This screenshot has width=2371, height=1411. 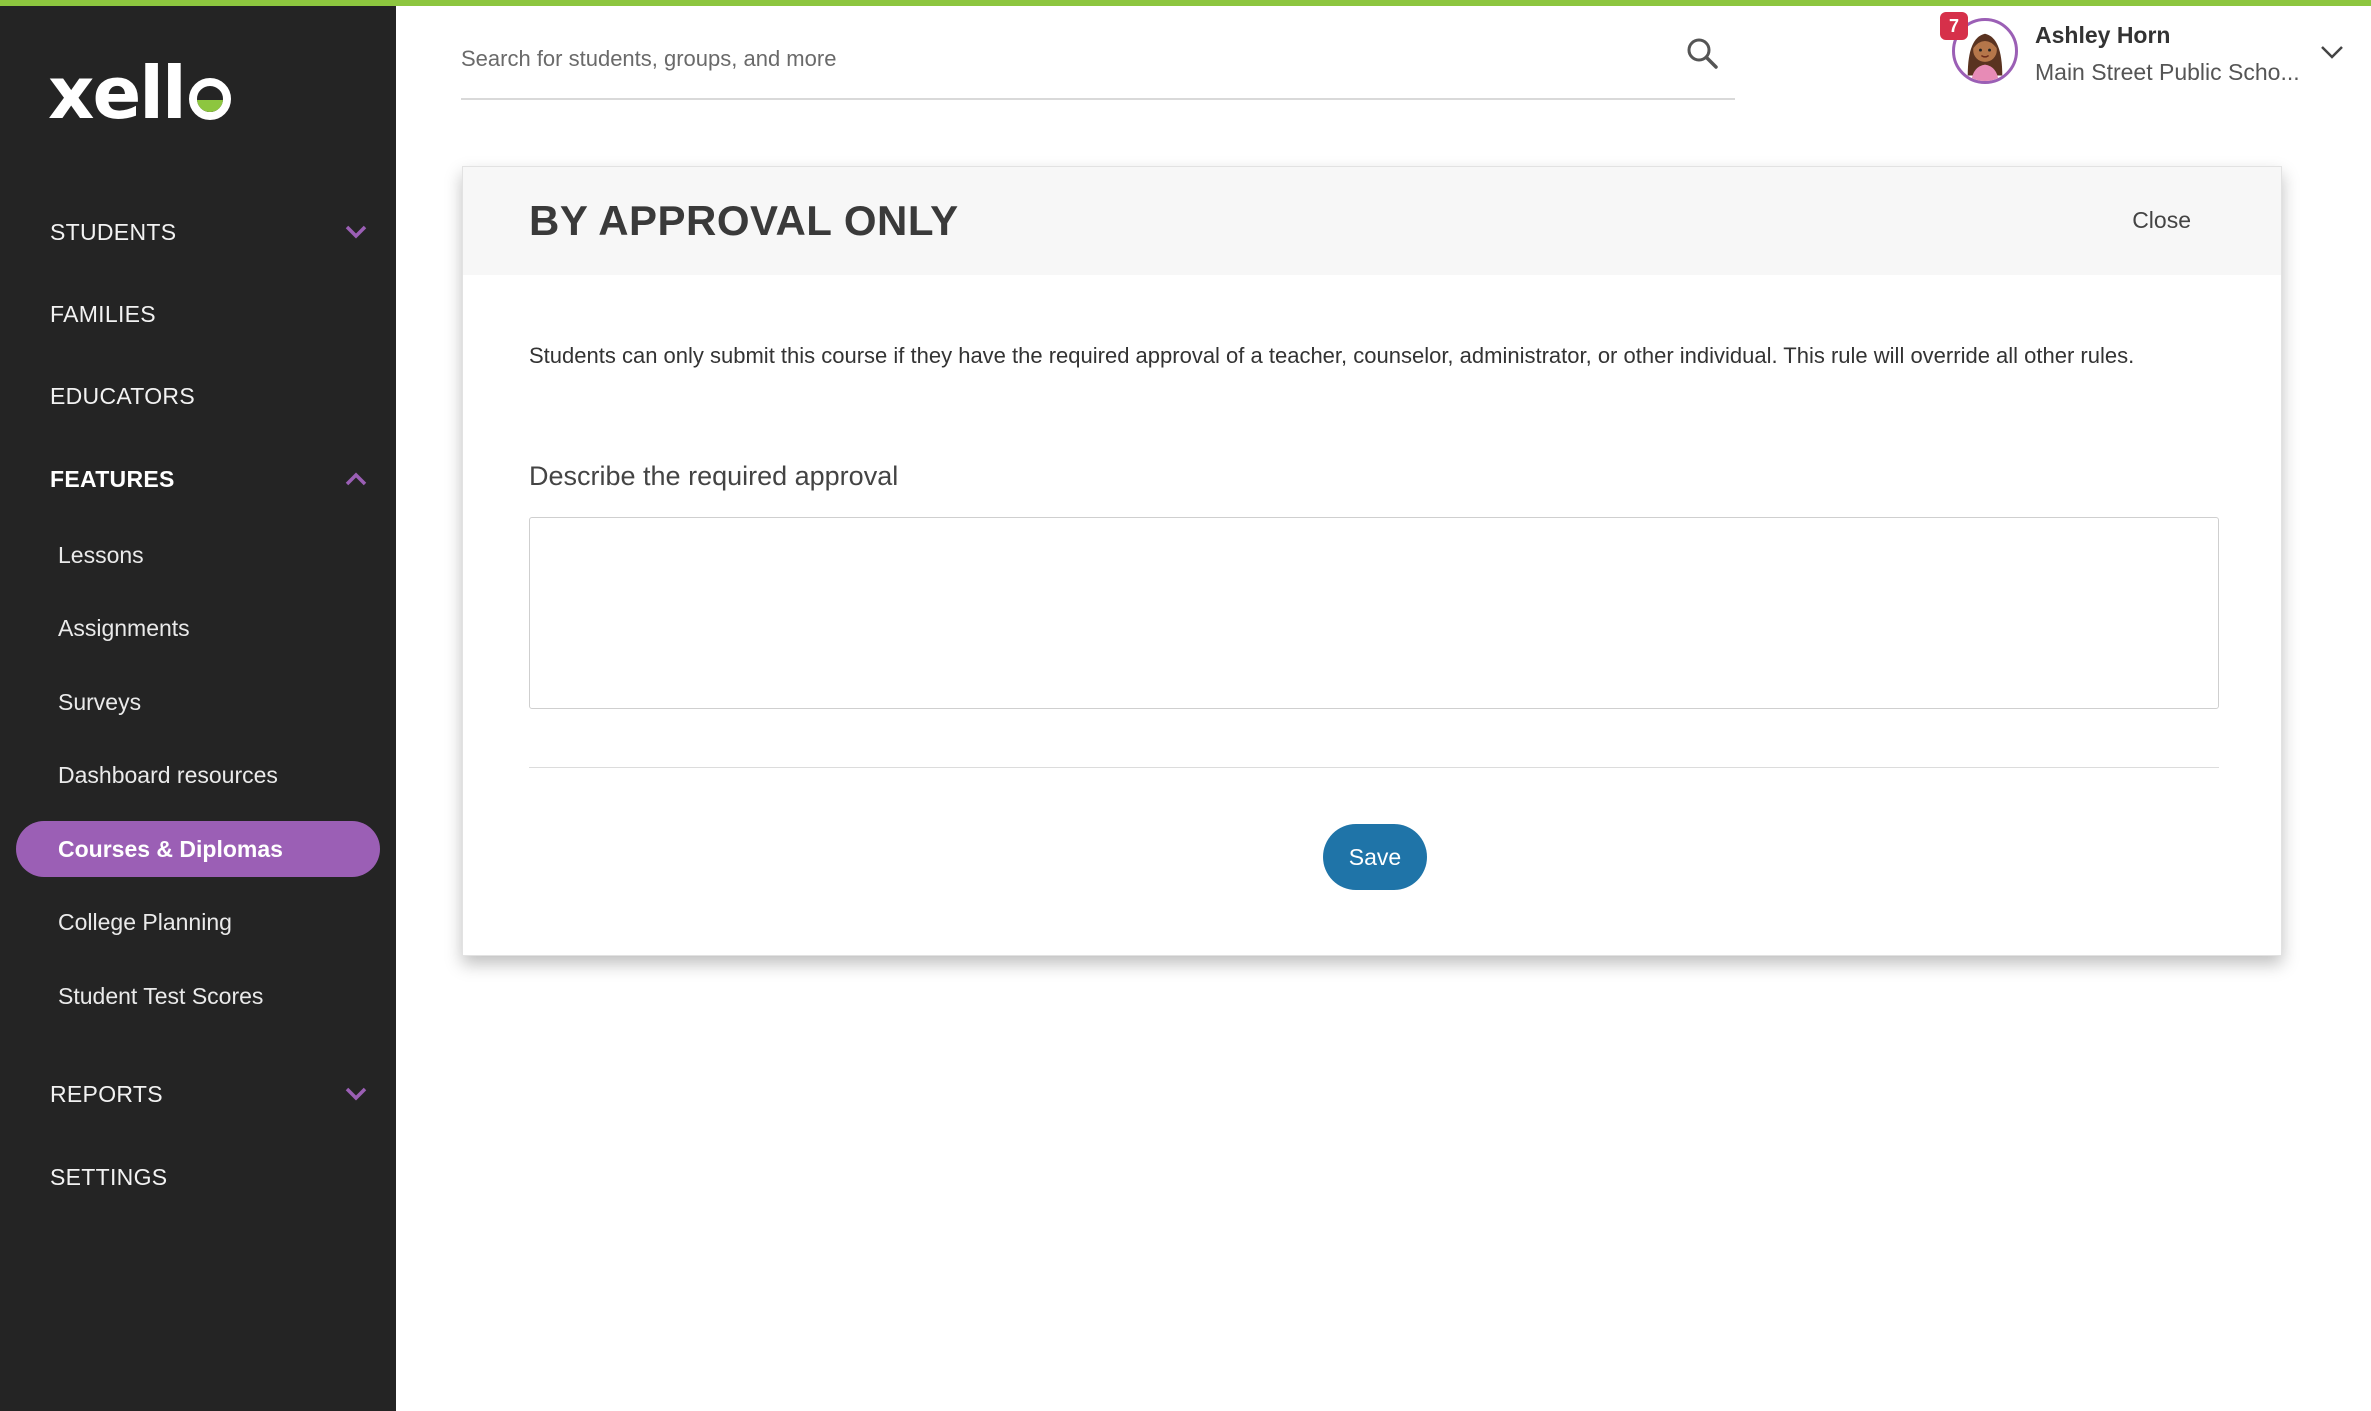 I want to click on sidebar-item-label: REPORTS, so click(x=106, y=1093).